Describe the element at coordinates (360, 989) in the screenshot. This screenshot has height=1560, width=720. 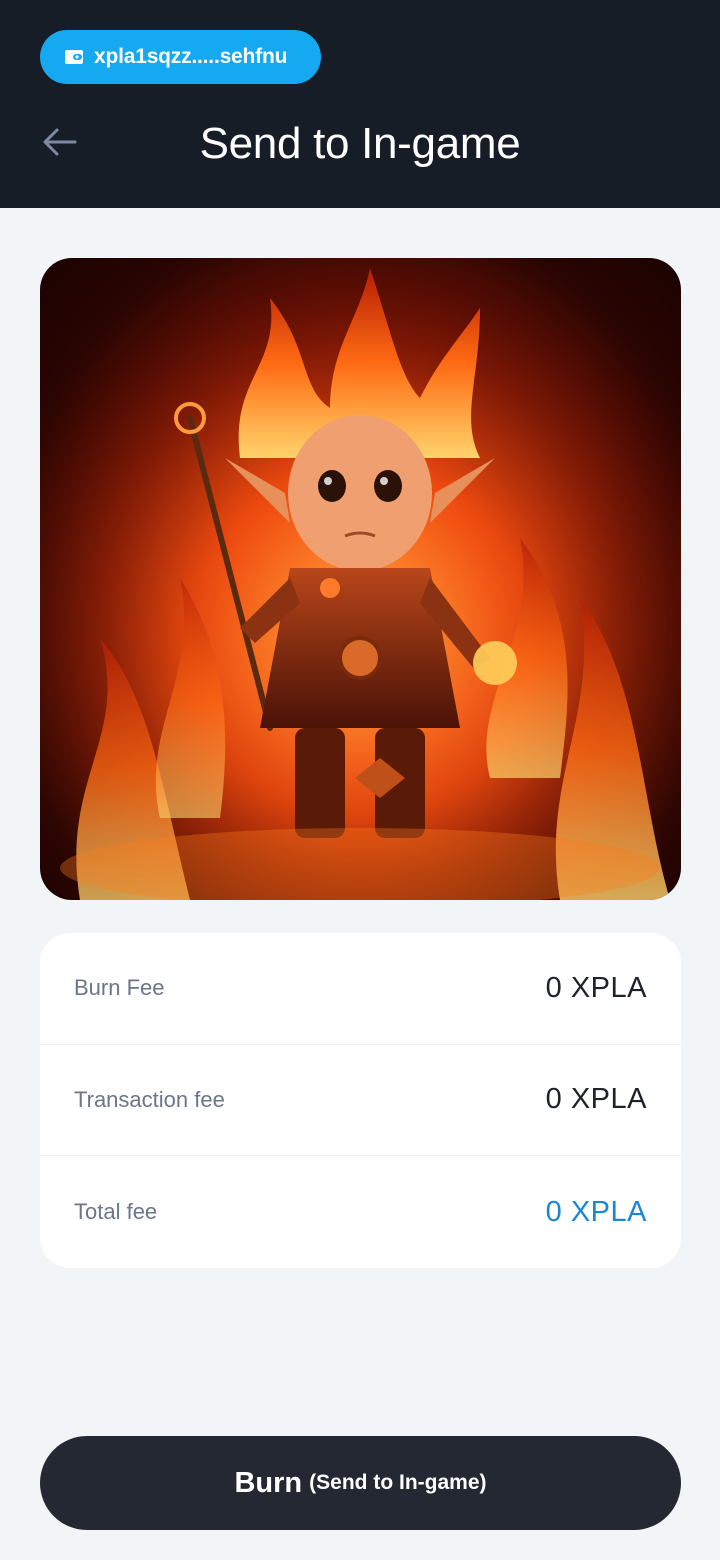
I see `burn-fee-row: Burn Fee 0 XPLA` at that location.